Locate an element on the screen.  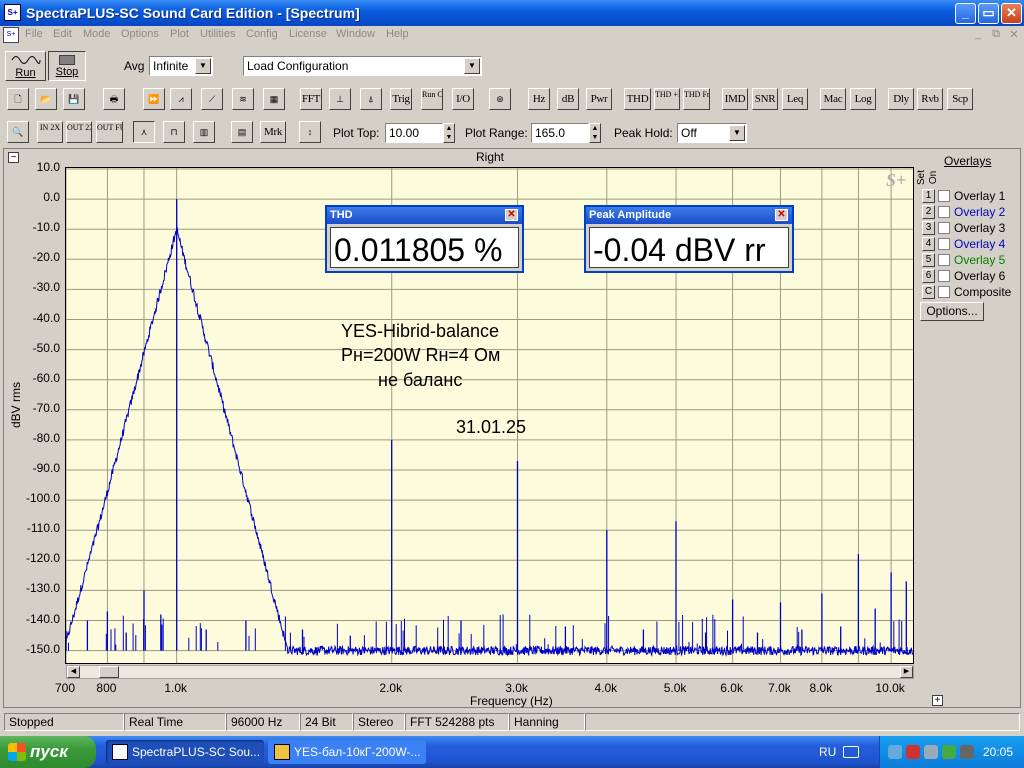
run-ctrl-button: Run Ctrl is located at coordinates (432, 99).